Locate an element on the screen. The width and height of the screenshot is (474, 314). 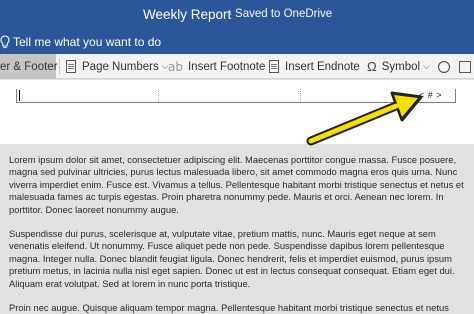
title-bar: Weekly Report - Saved to OneDrive is located at coordinates (237, 15).